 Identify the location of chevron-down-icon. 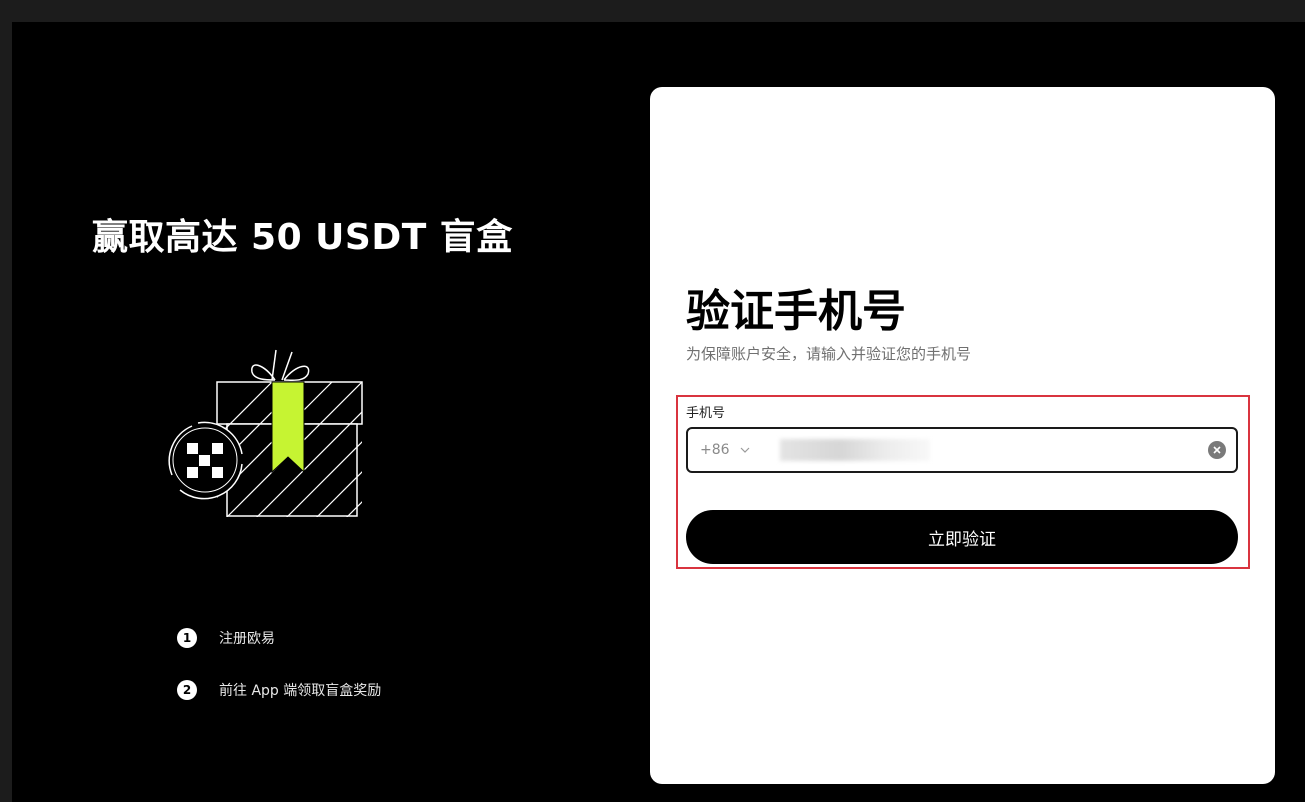
(744, 450).